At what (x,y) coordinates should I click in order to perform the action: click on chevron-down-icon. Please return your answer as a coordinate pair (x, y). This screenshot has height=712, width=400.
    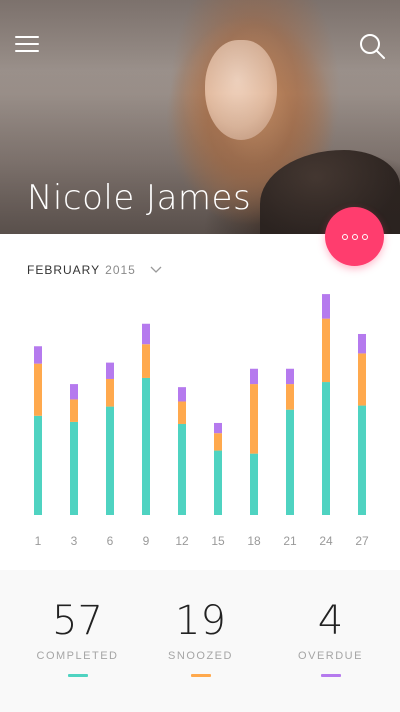
    Looking at the image, I should click on (156, 269).